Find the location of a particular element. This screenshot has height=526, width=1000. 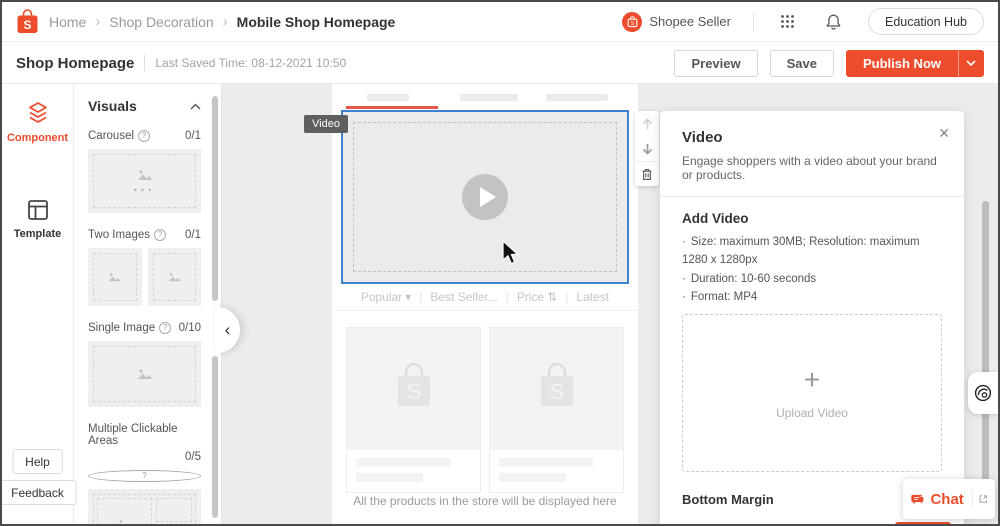

carousel-dots-icon: ••• is located at coordinates (144, 189).